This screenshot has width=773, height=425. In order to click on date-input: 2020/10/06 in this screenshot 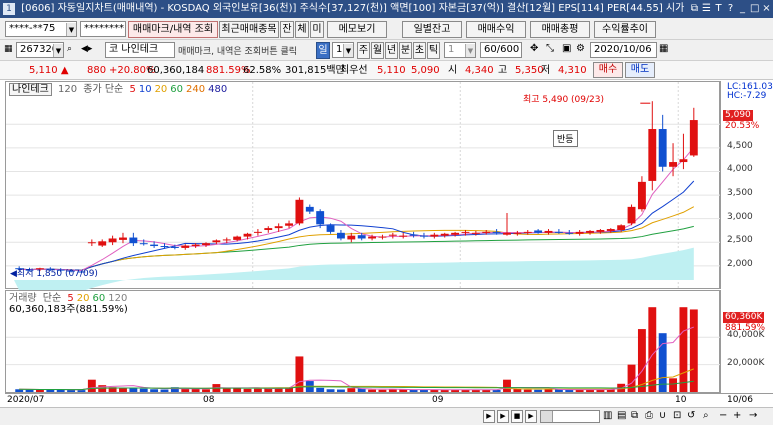, I will do `click(623, 50)`.